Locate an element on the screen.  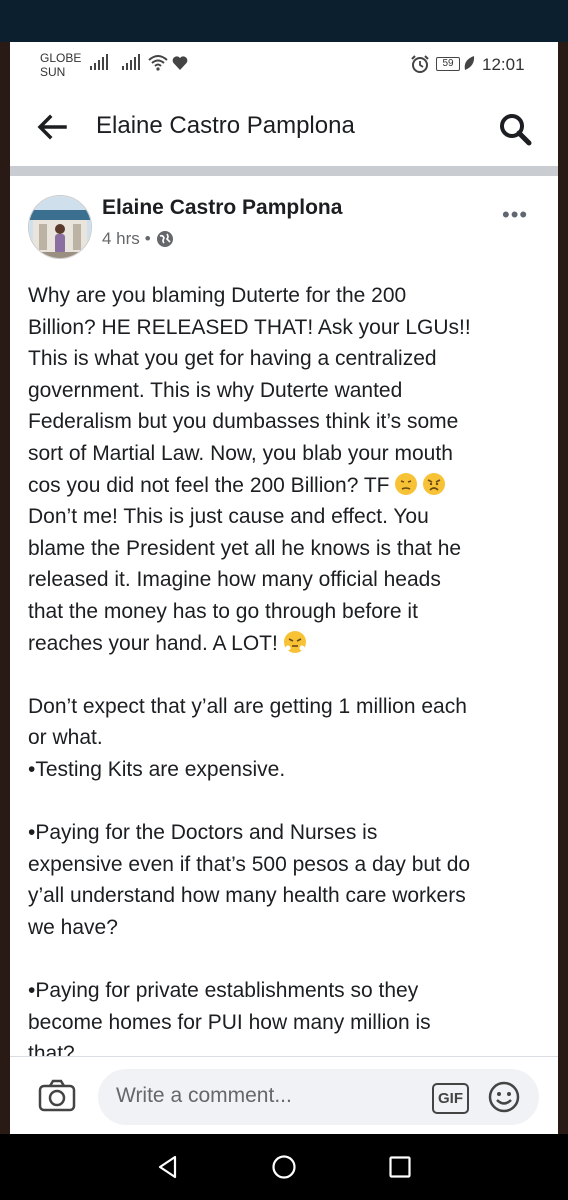
camera-icon is located at coordinates (57, 1096).